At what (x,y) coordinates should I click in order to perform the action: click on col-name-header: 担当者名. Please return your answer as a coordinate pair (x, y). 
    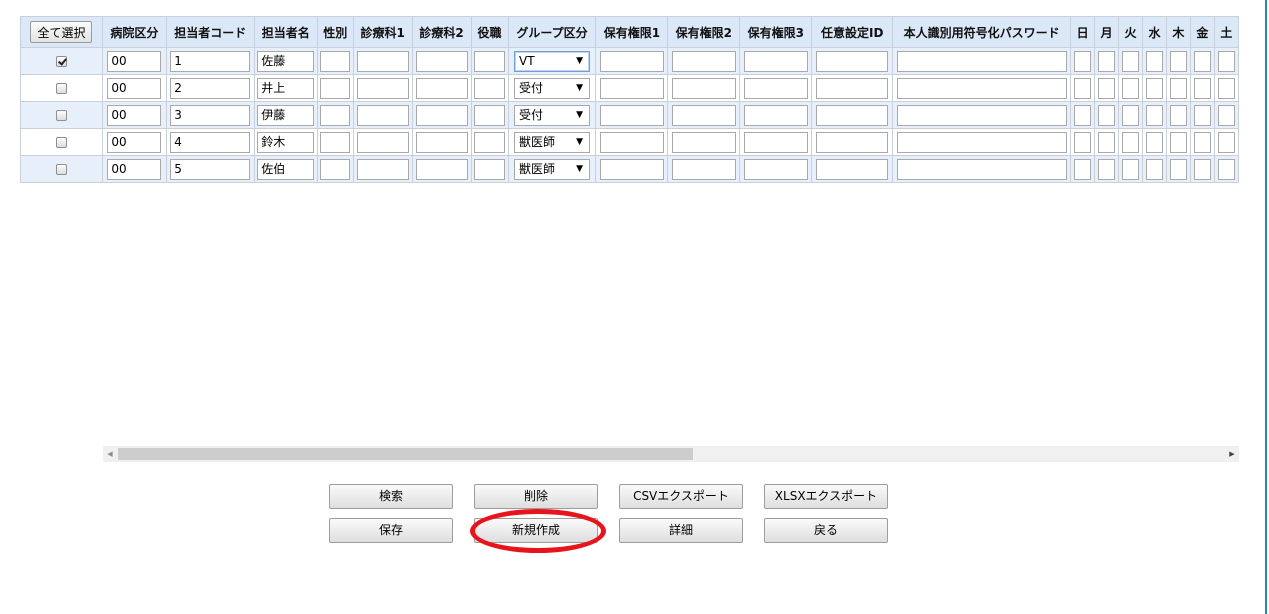
    Looking at the image, I should click on (285, 32).